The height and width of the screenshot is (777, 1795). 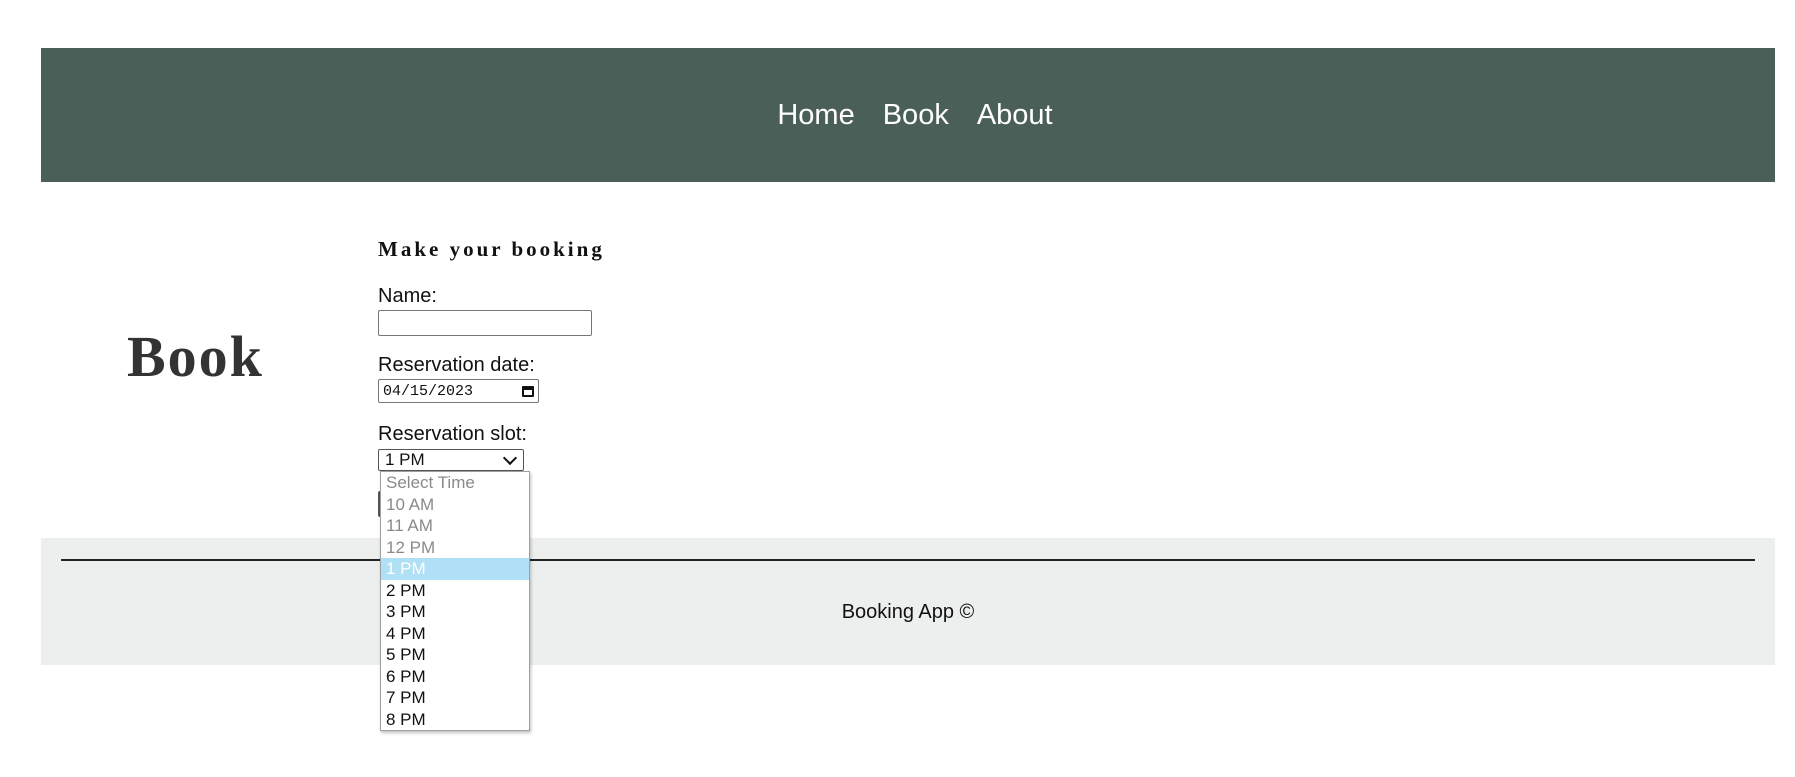 I want to click on slot-option: 10 AM, so click(x=410, y=504).